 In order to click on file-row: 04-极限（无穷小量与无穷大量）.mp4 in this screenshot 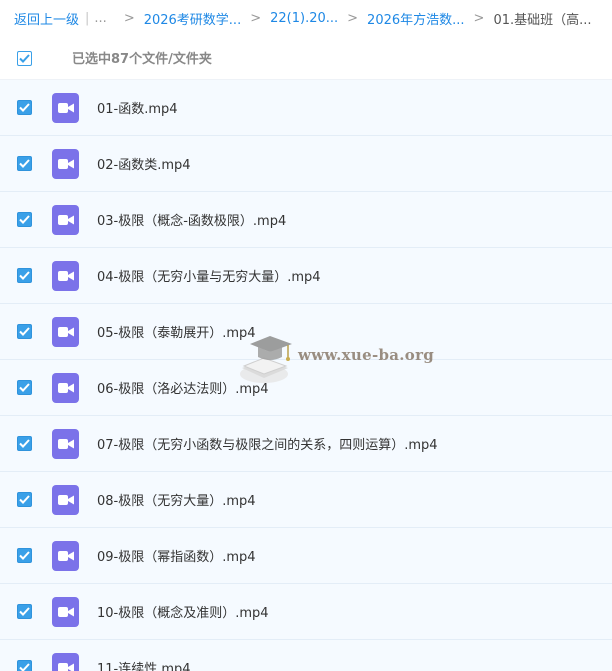, I will do `click(306, 276)`.